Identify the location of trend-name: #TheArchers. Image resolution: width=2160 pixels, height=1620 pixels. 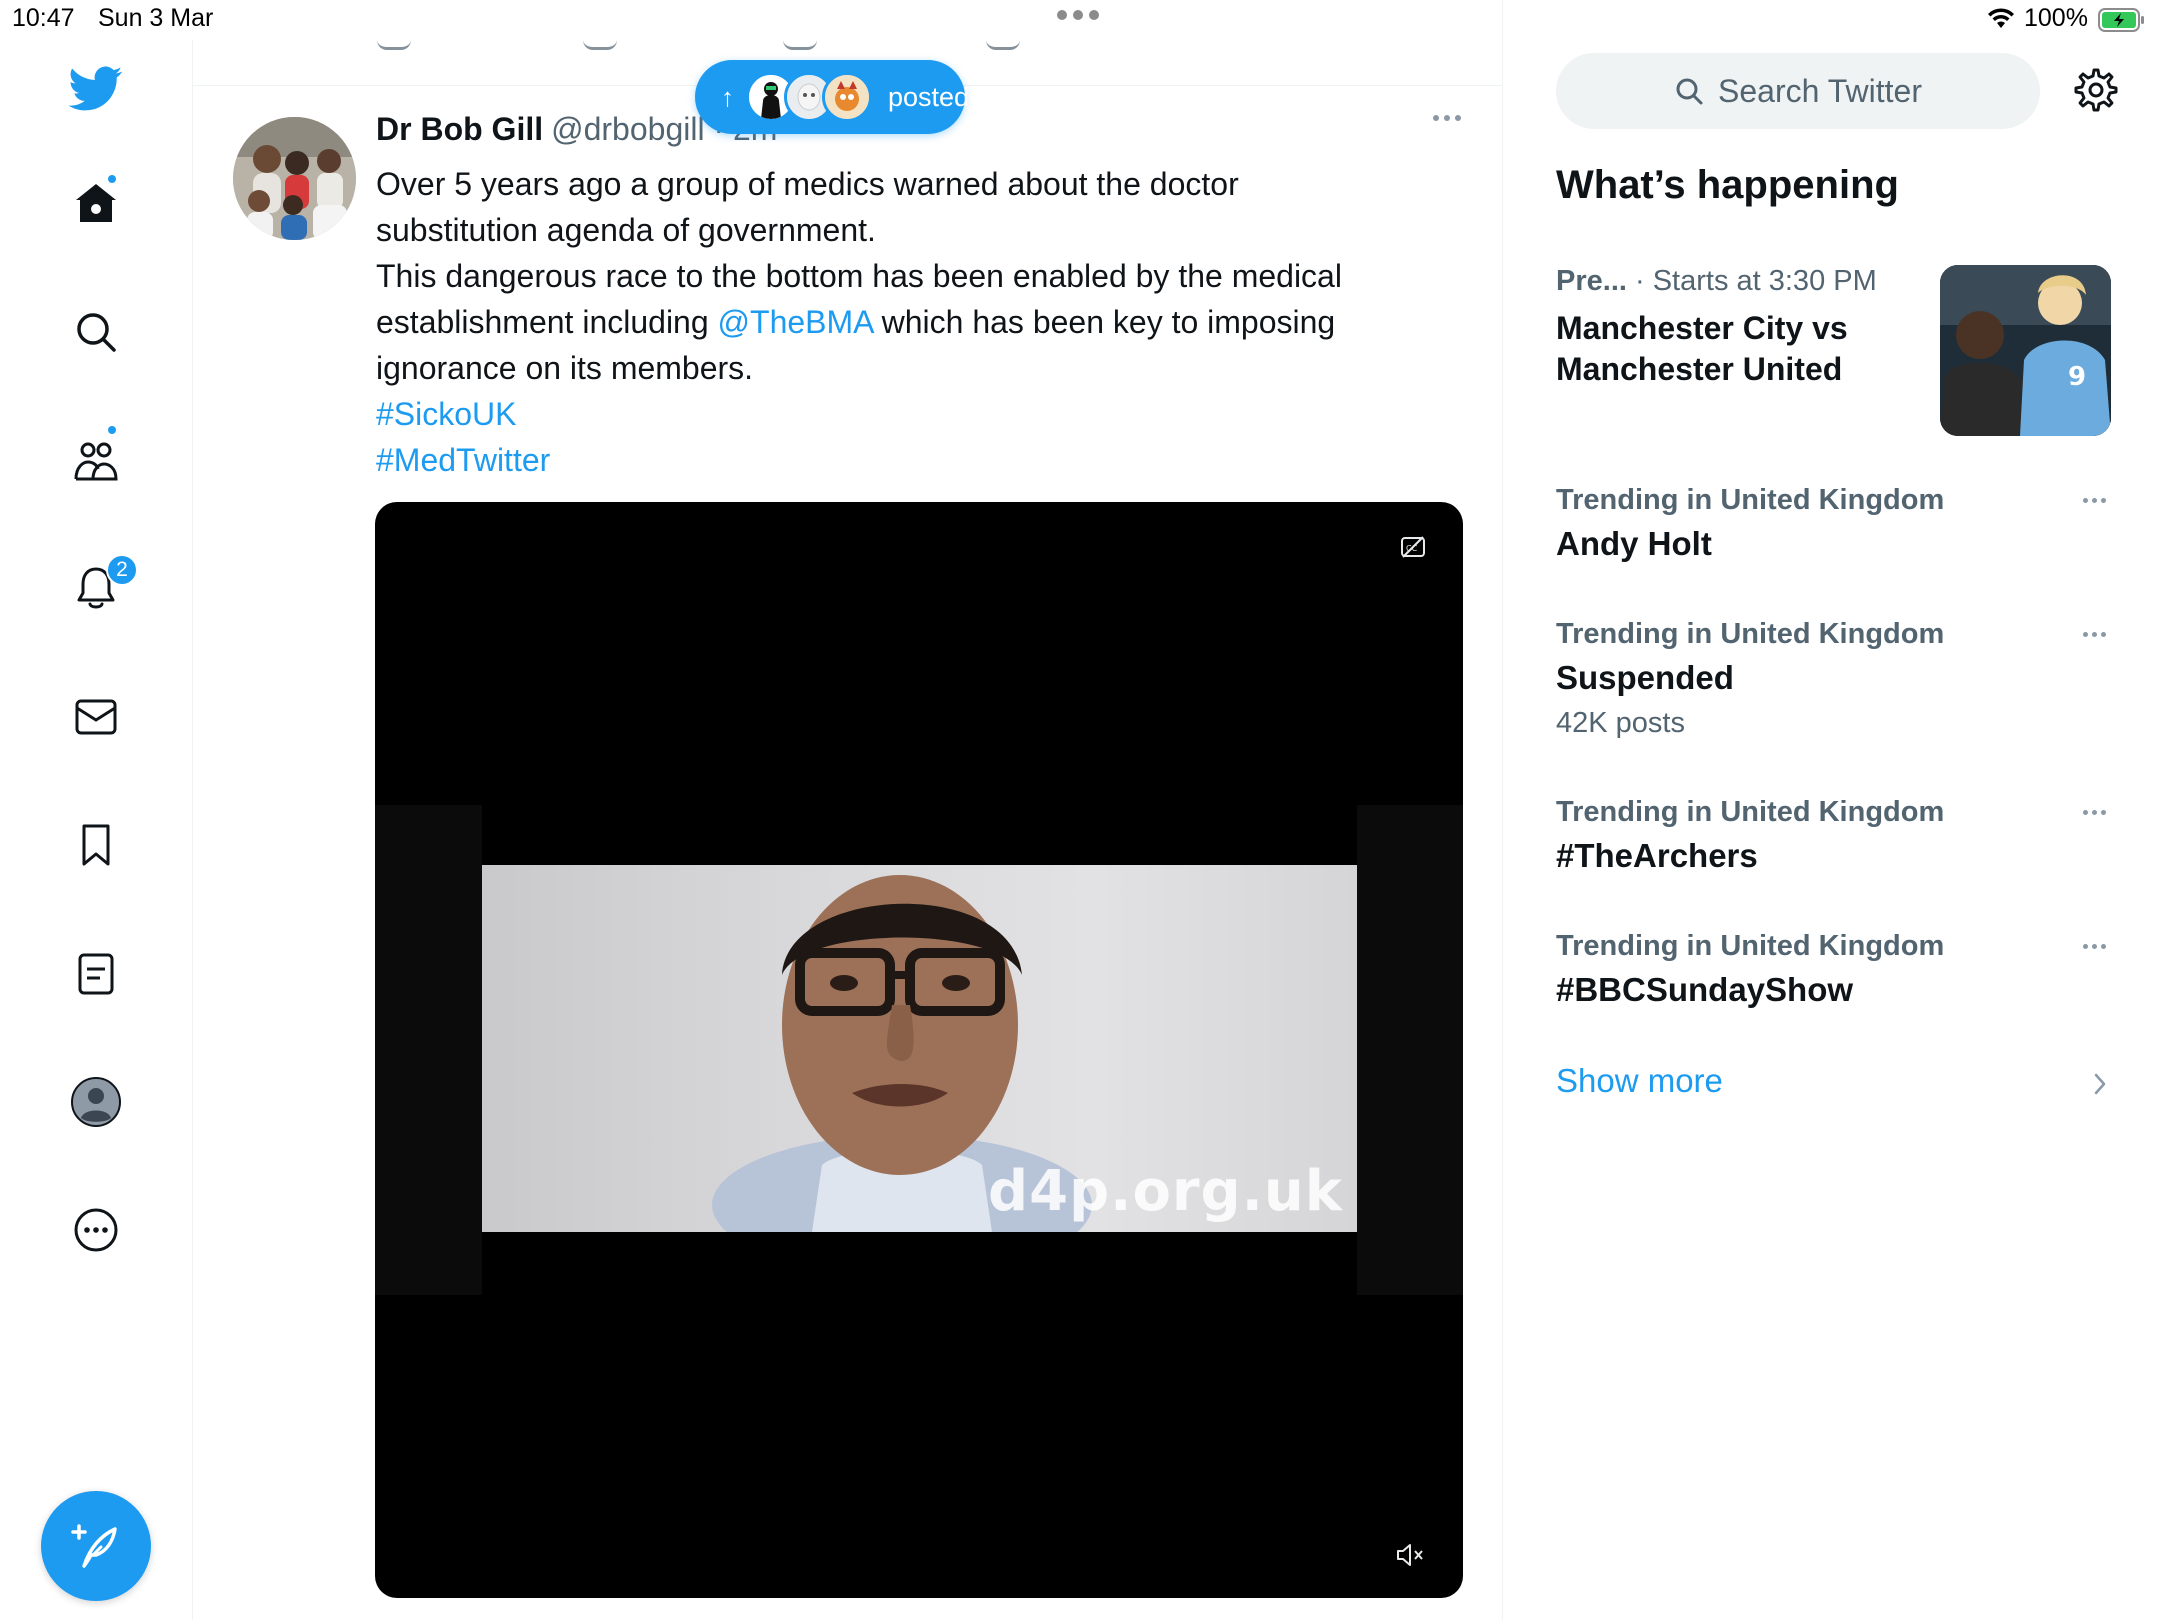
(1657, 855).